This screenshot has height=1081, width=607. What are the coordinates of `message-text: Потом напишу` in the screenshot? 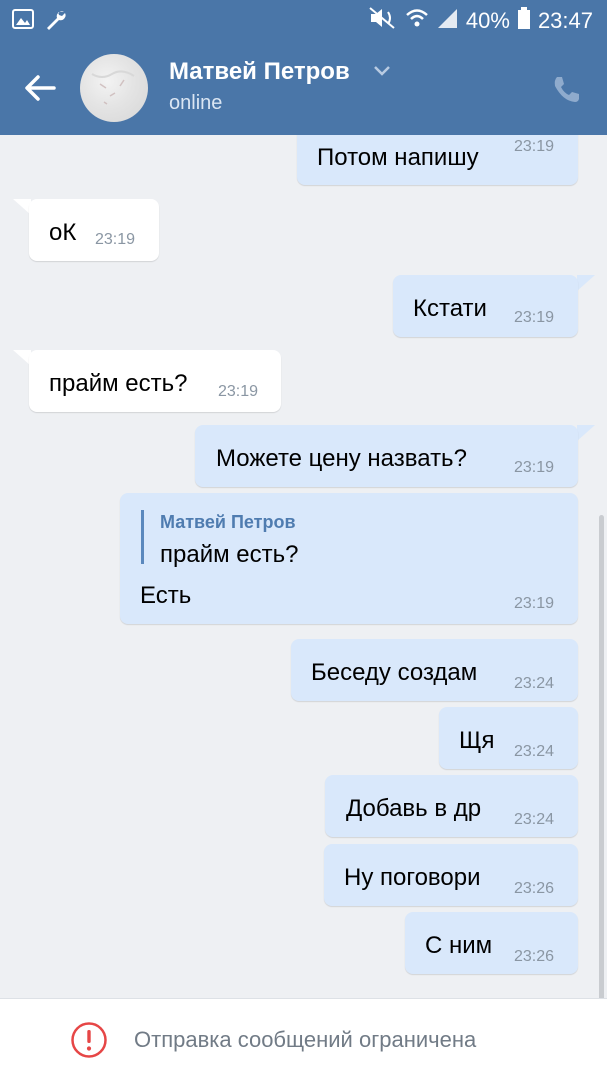 It's located at (398, 157).